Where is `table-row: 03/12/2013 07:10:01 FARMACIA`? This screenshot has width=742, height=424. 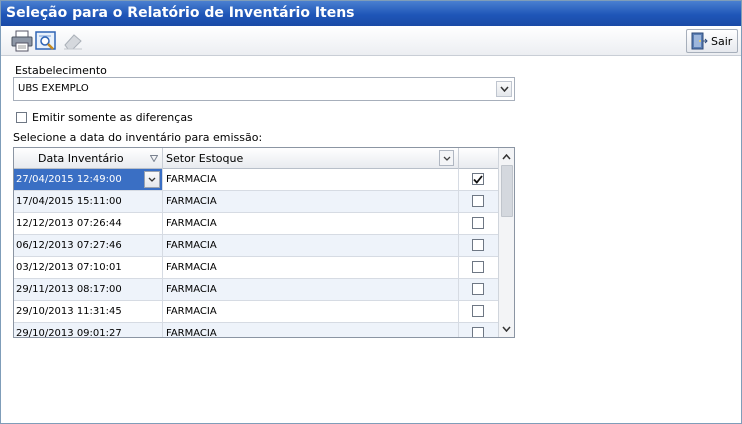 table-row: 03/12/2013 07:10:01 FARMACIA is located at coordinates (256, 268).